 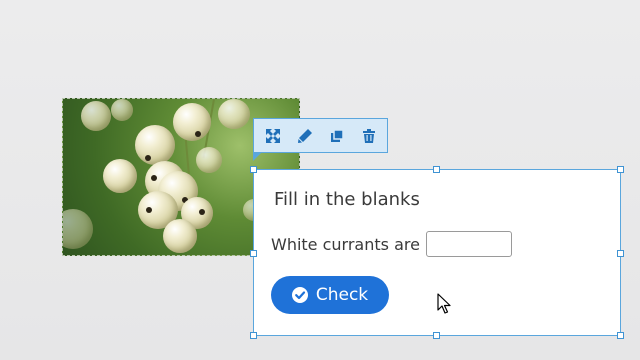 What do you see at coordinates (299, 295) in the screenshot?
I see `check-circle-icon` at bounding box center [299, 295].